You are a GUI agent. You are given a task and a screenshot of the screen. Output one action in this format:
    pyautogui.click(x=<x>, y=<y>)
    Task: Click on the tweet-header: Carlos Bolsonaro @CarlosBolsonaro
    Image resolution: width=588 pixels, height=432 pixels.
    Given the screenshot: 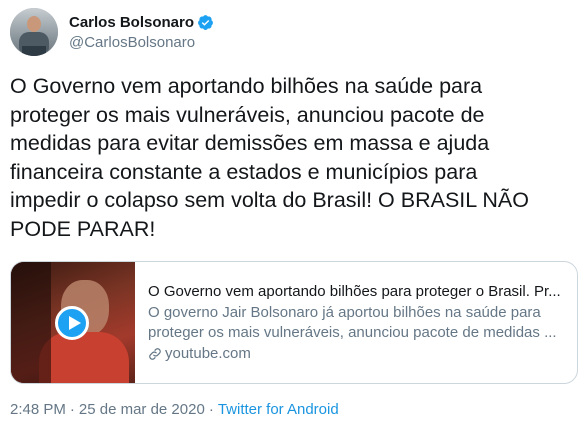 What is the action you would take?
    pyautogui.click(x=112, y=32)
    